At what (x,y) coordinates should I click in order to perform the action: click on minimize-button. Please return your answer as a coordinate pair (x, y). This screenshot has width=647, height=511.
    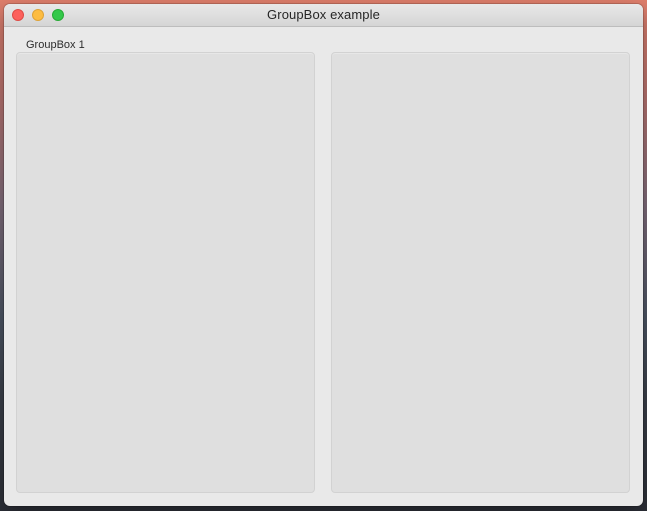
    Looking at the image, I should click on (38, 15).